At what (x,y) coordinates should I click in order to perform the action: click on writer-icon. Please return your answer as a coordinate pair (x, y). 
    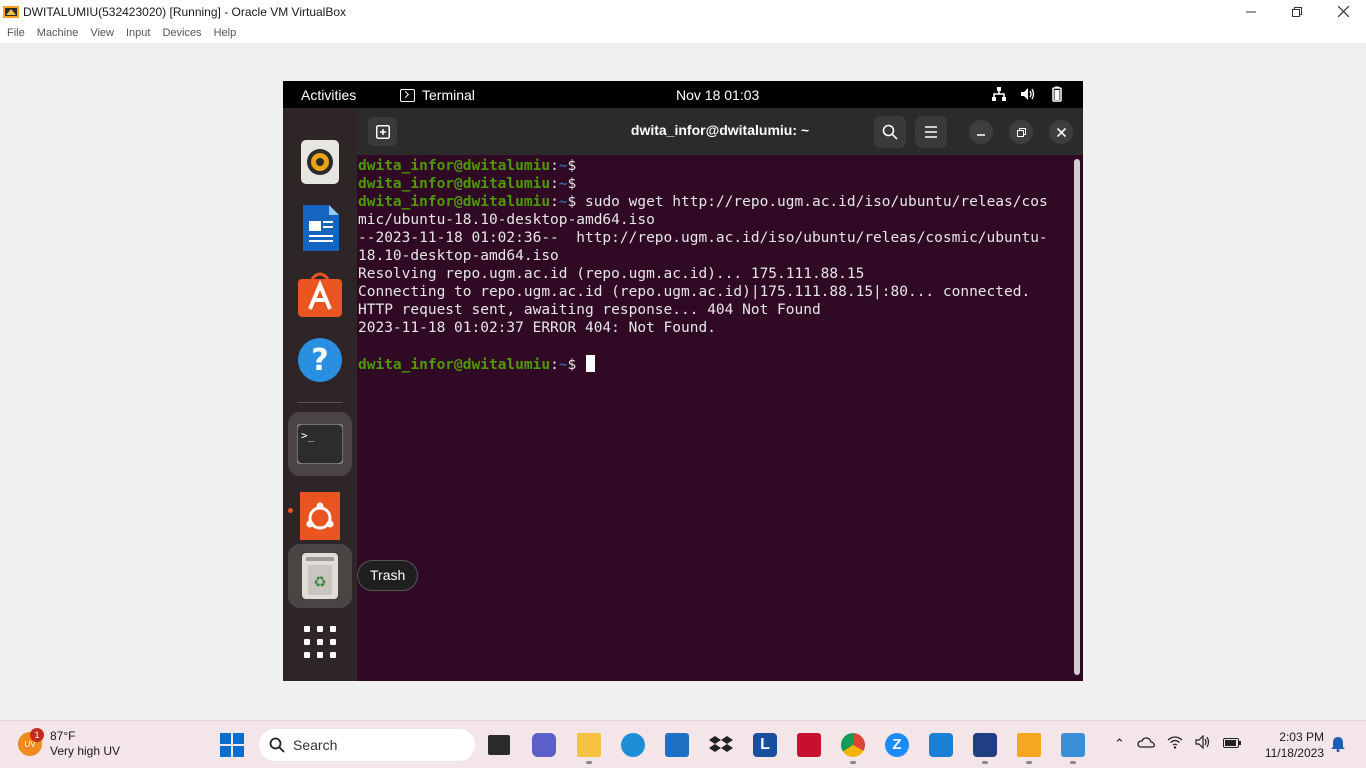
    Looking at the image, I should click on (321, 228).